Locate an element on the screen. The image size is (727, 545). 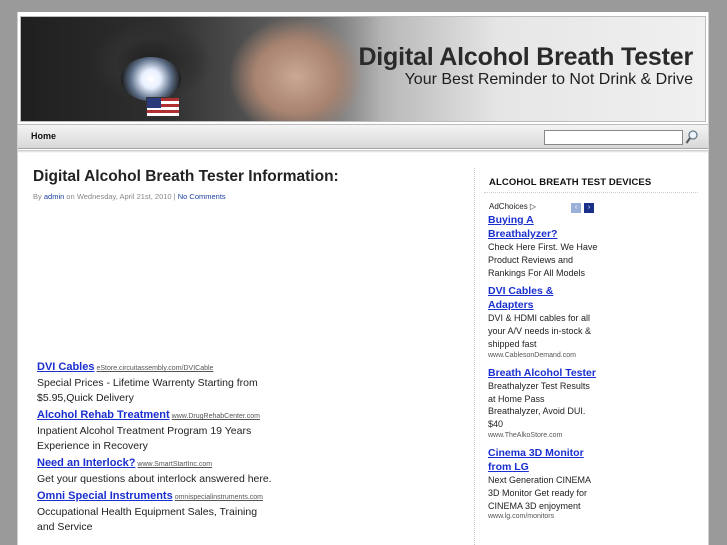
content-ad-url: omnispecialinstruments.com is located at coordinates (219, 497).